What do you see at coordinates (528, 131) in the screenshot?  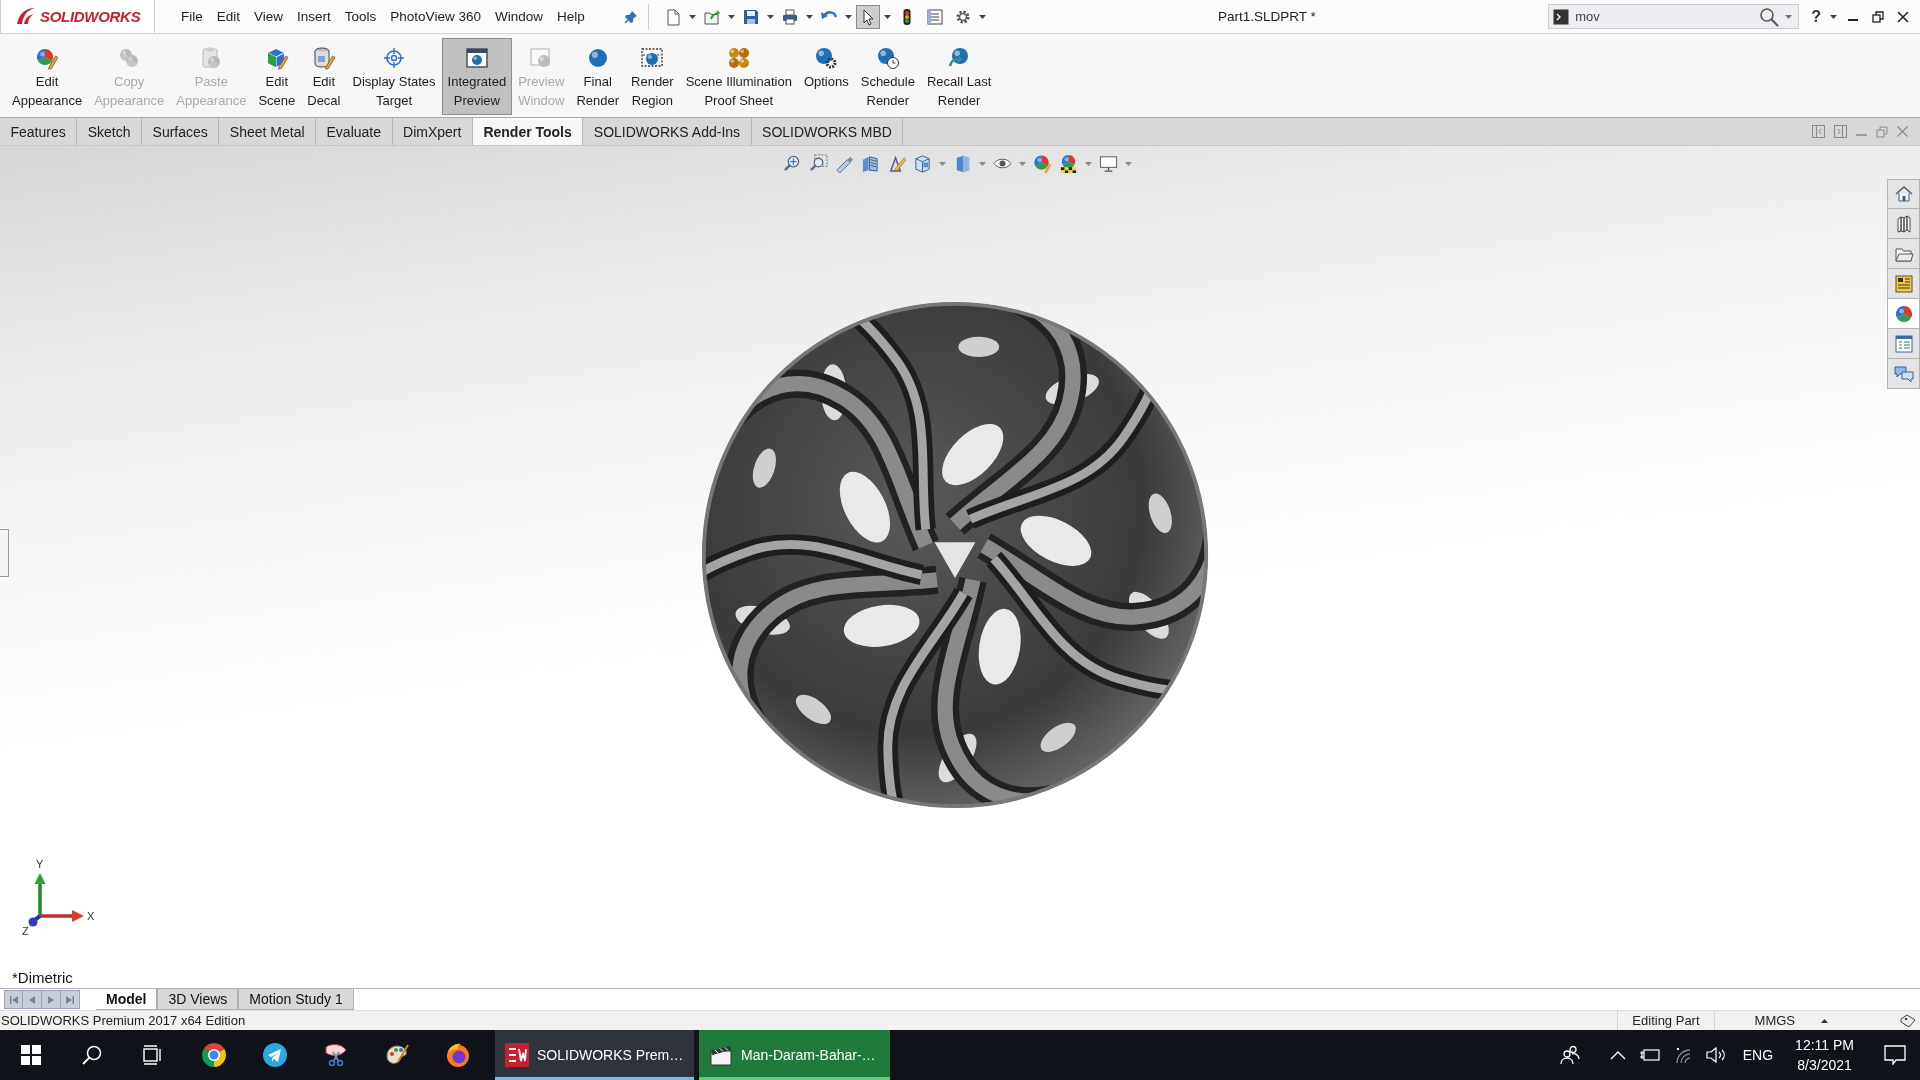 I see `command-tab: Render Tools` at bounding box center [528, 131].